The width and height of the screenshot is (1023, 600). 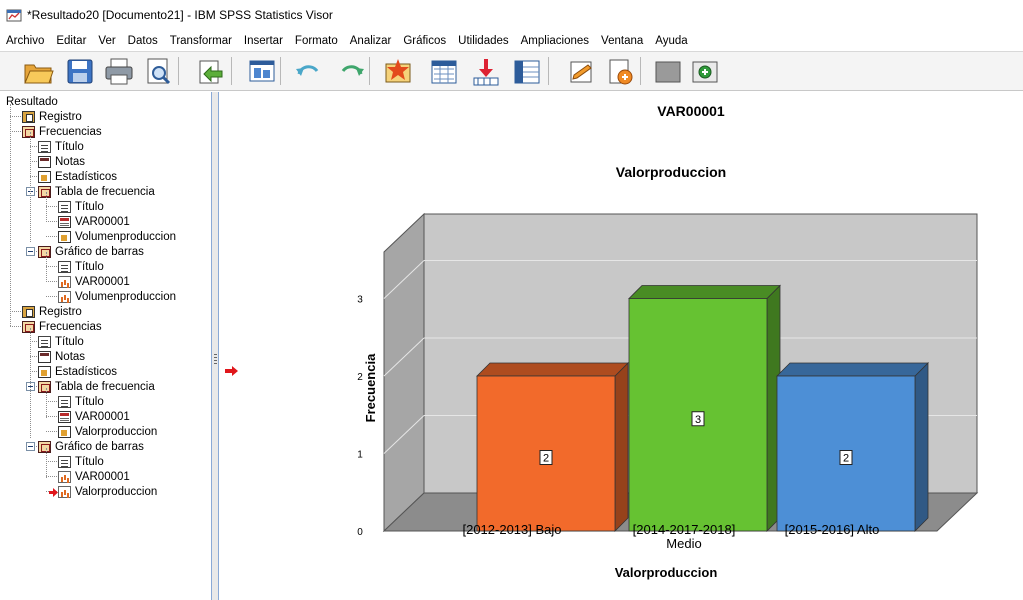 What do you see at coordinates (308, 71) in the screenshot?
I see `undo-icon` at bounding box center [308, 71].